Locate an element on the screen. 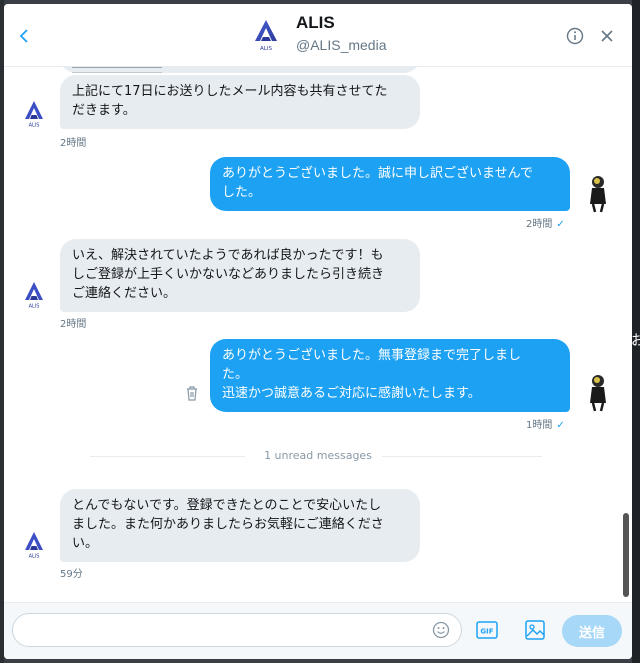  unread-divider: 1 unread messages is located at coordinates (318, 455).